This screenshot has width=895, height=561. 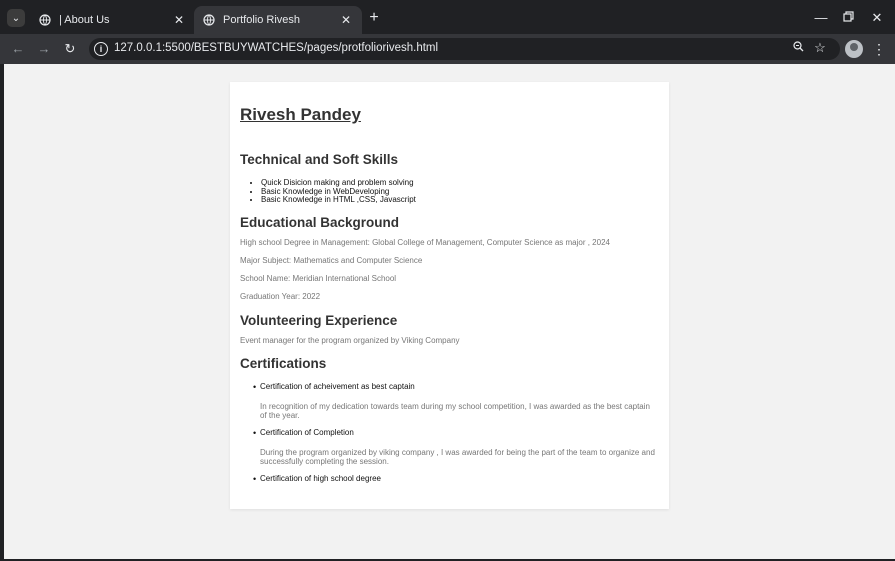 What do you see at coordinates (821, 18) in the screenshot?
I see `minimize-icon: —` at bounding box center [821, 18].